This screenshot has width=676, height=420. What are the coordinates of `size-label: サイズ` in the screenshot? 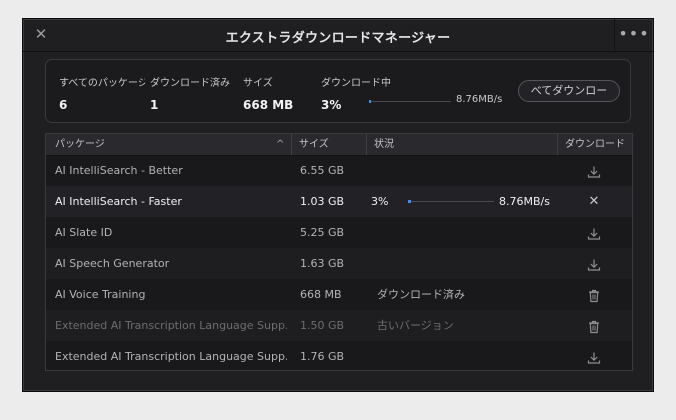 It's located at (258, 83).